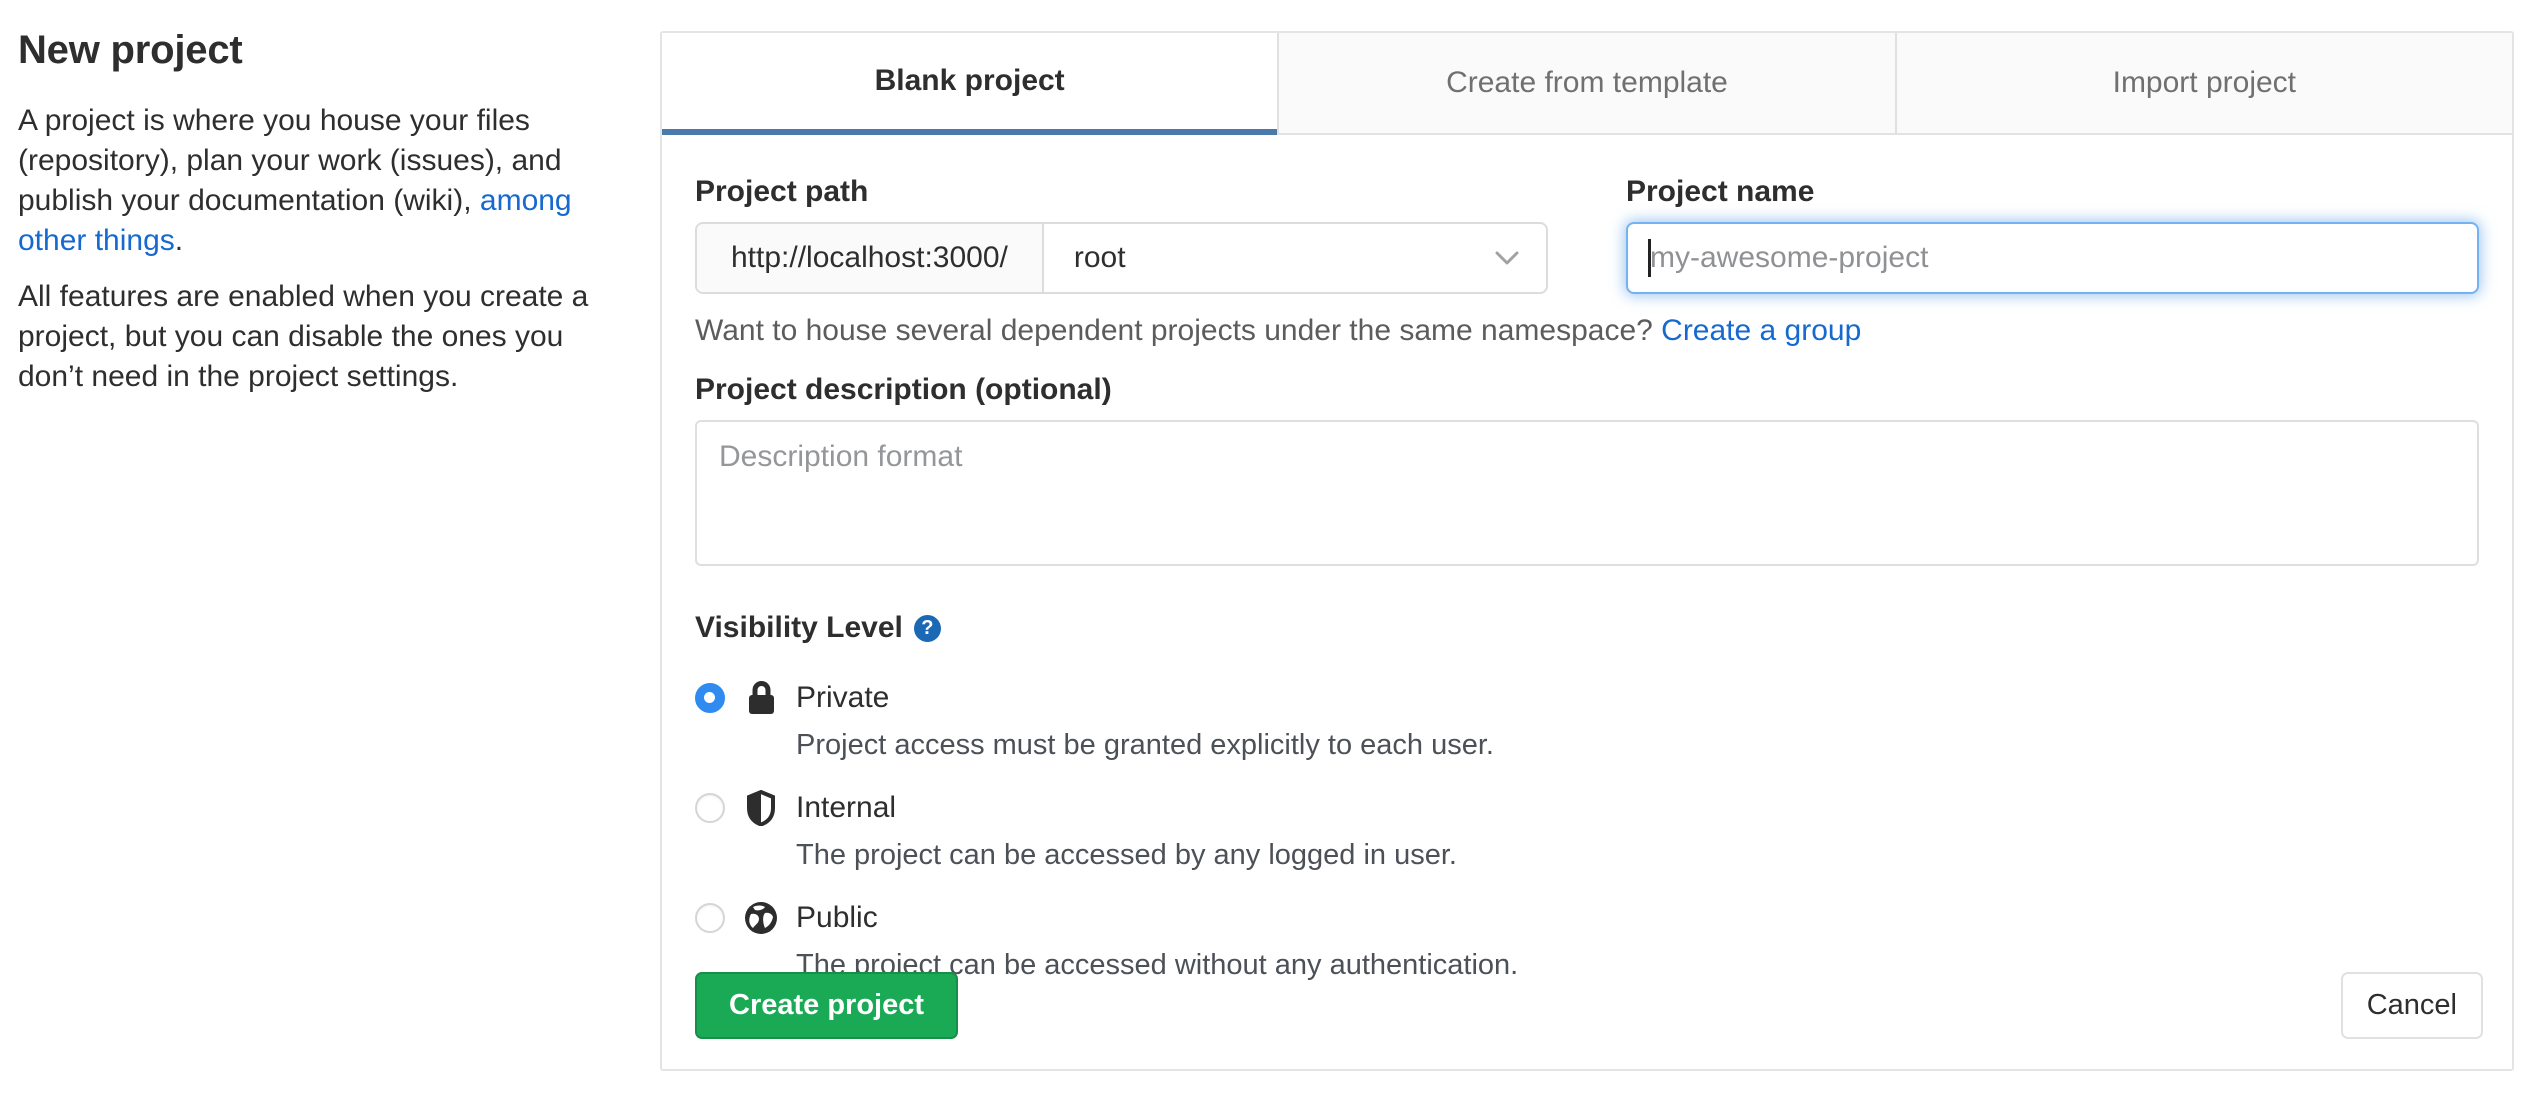 The image size is (2532, 1106). I want to click on radio-internal, so click(710, 808).